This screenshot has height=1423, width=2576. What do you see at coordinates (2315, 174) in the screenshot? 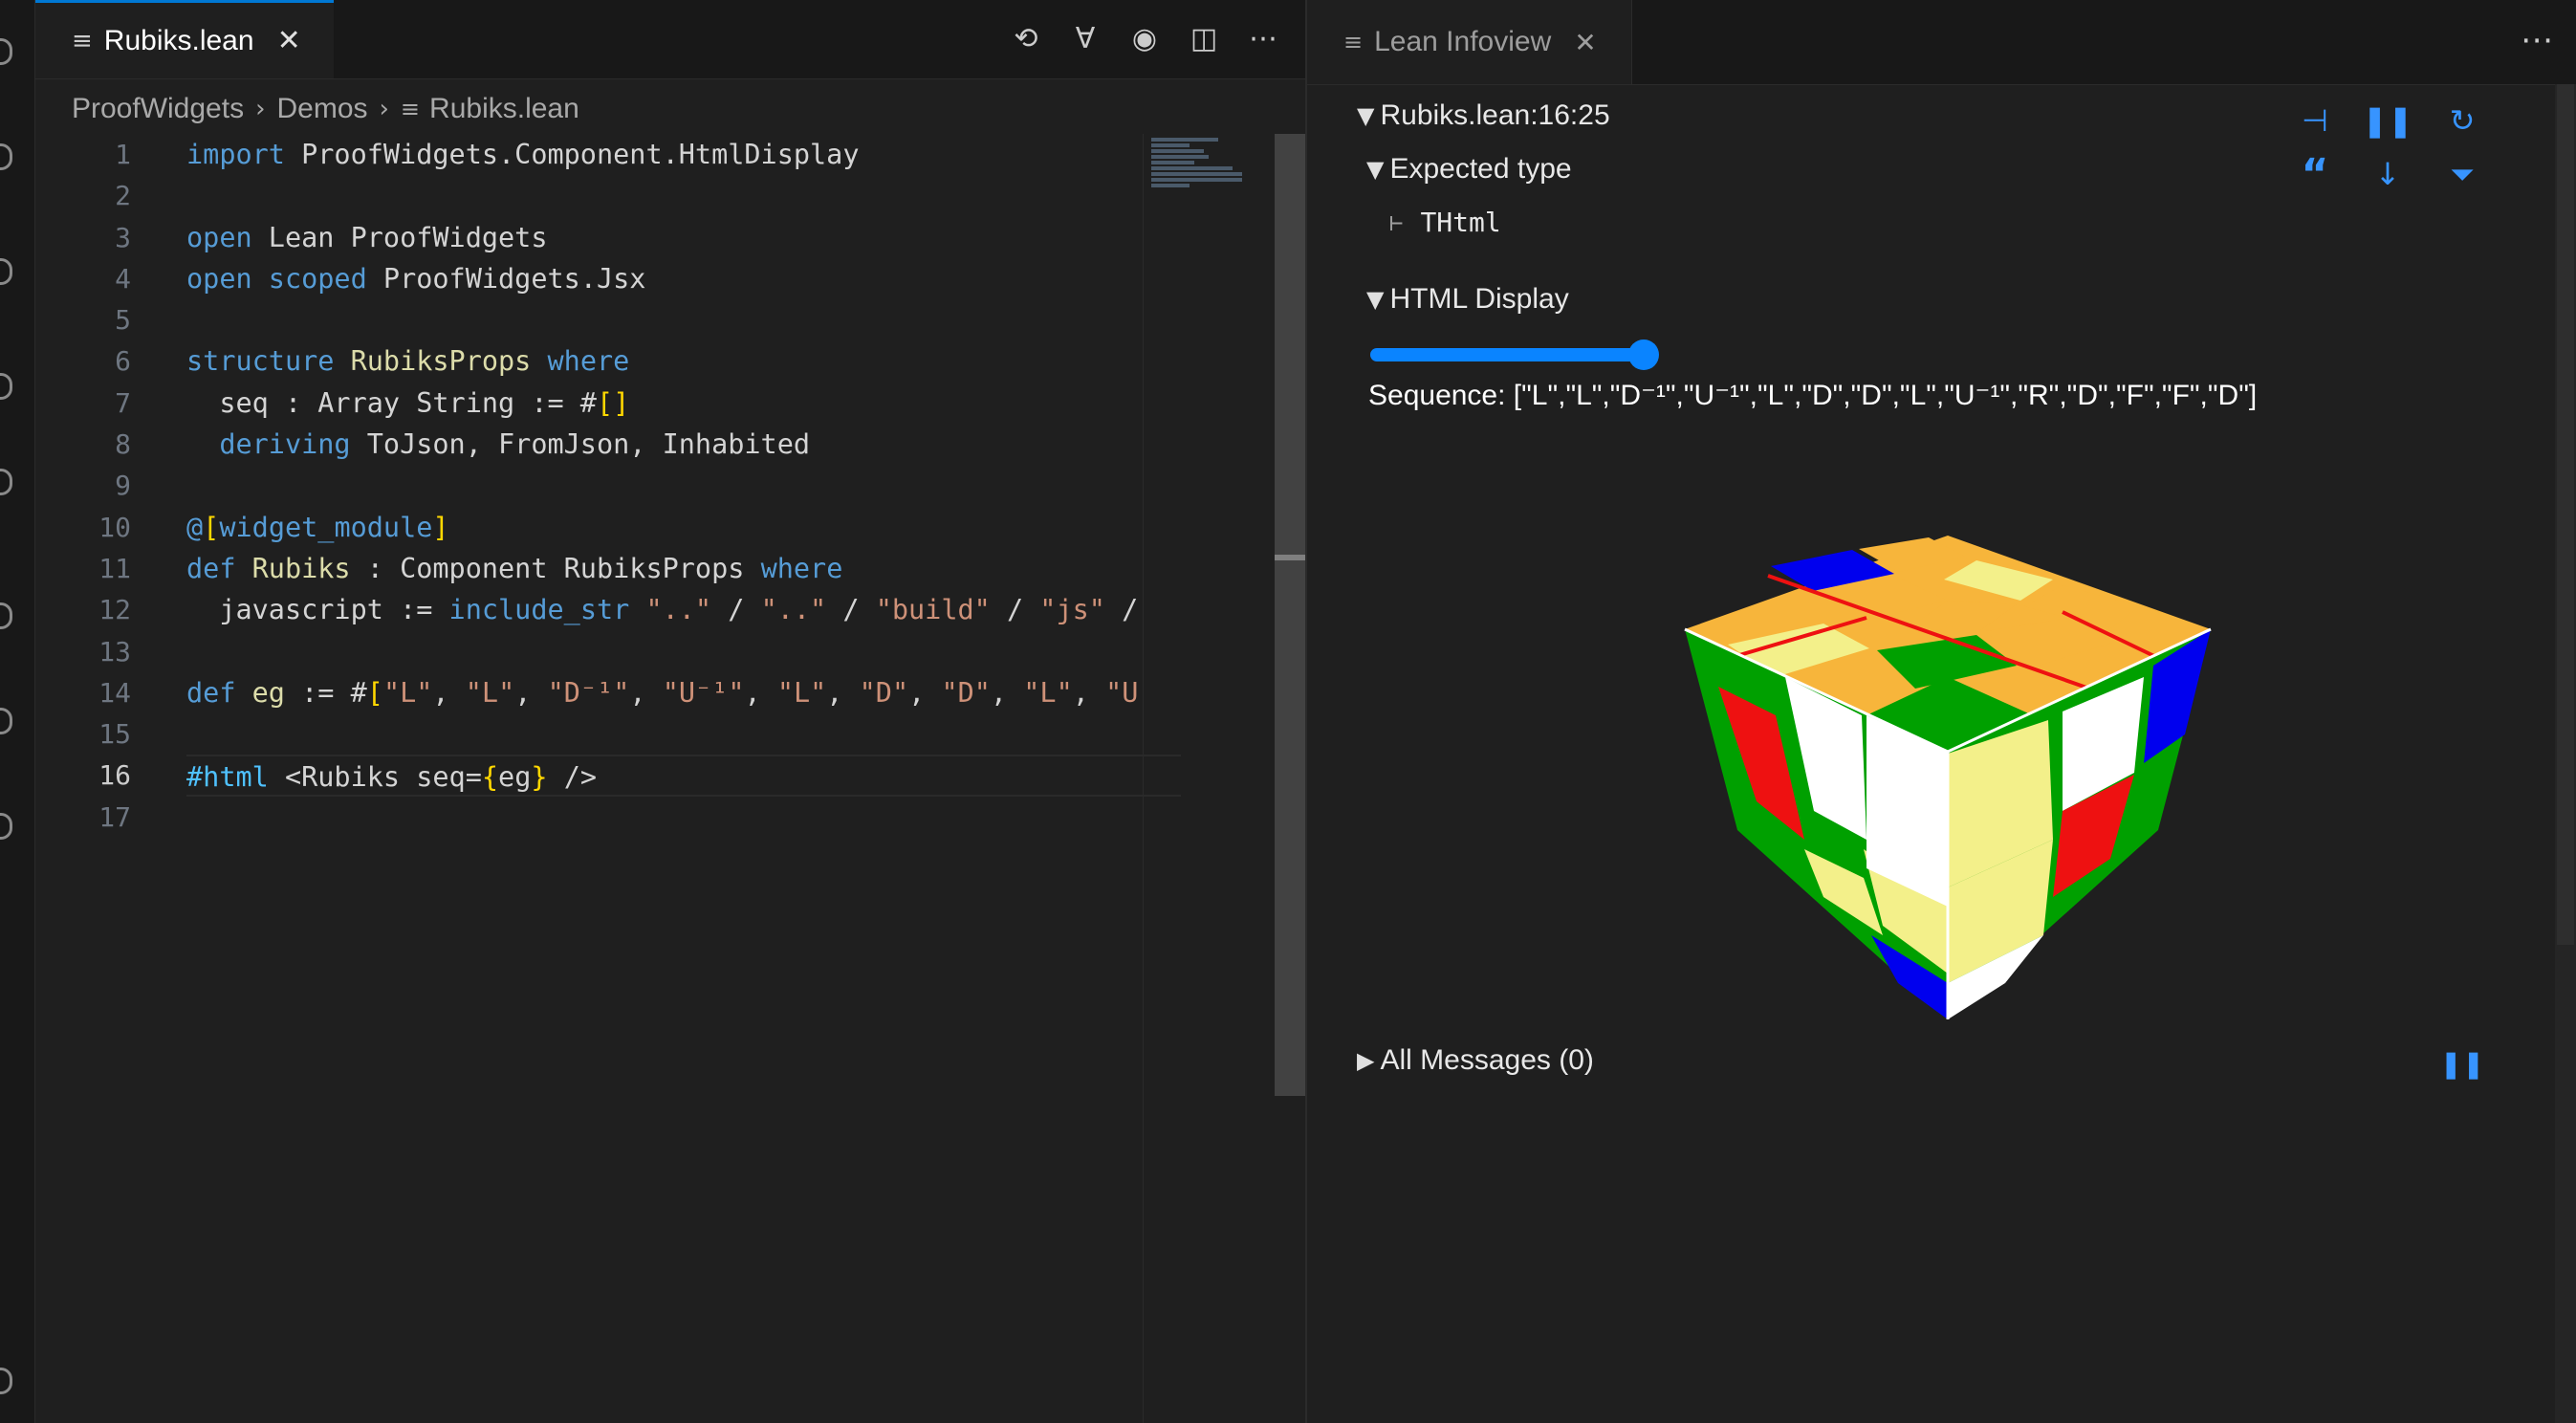
I see `quote-icon: “` at bounding box center [2315, 174].